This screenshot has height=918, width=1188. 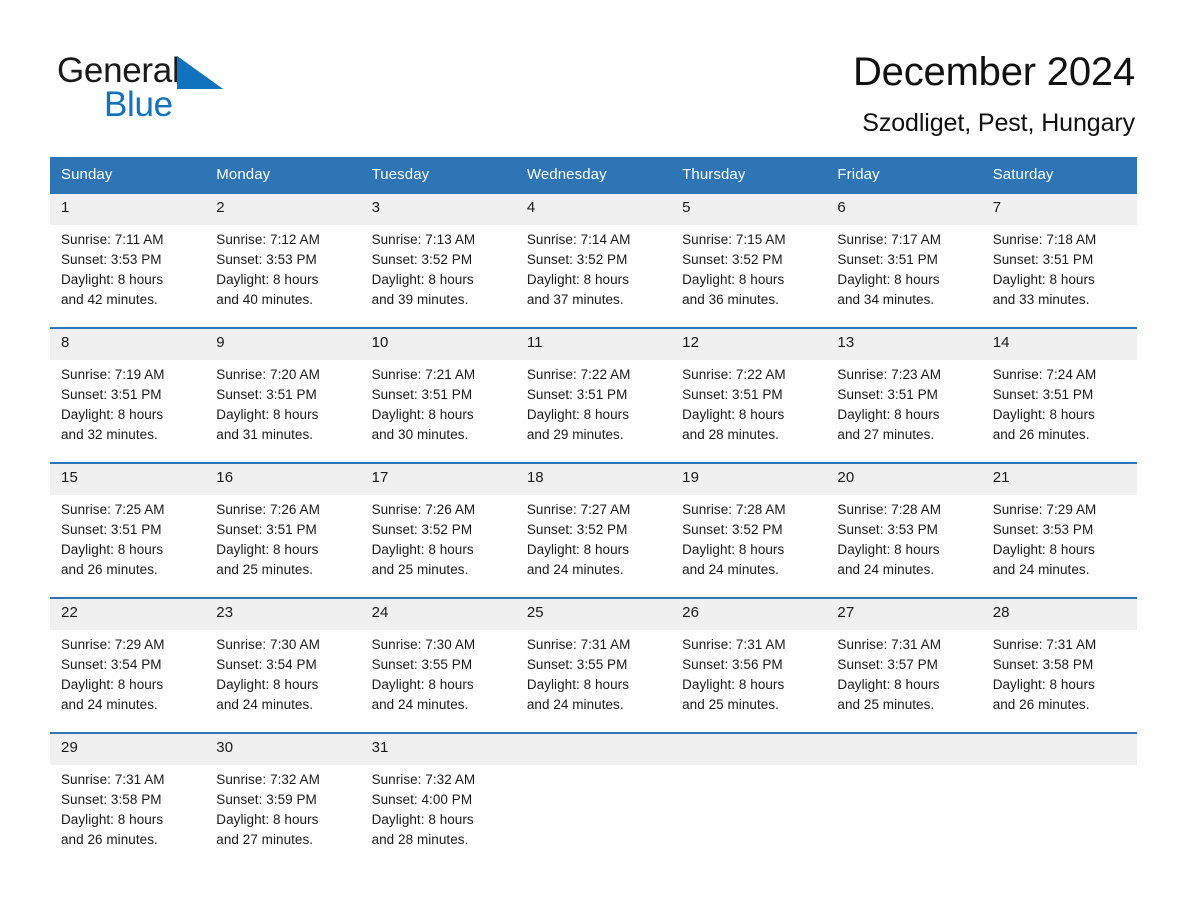 What do you see at coordinates (128, 613) in the screenshot?
I see `day-number: 22` at bounding box center [128, 613].